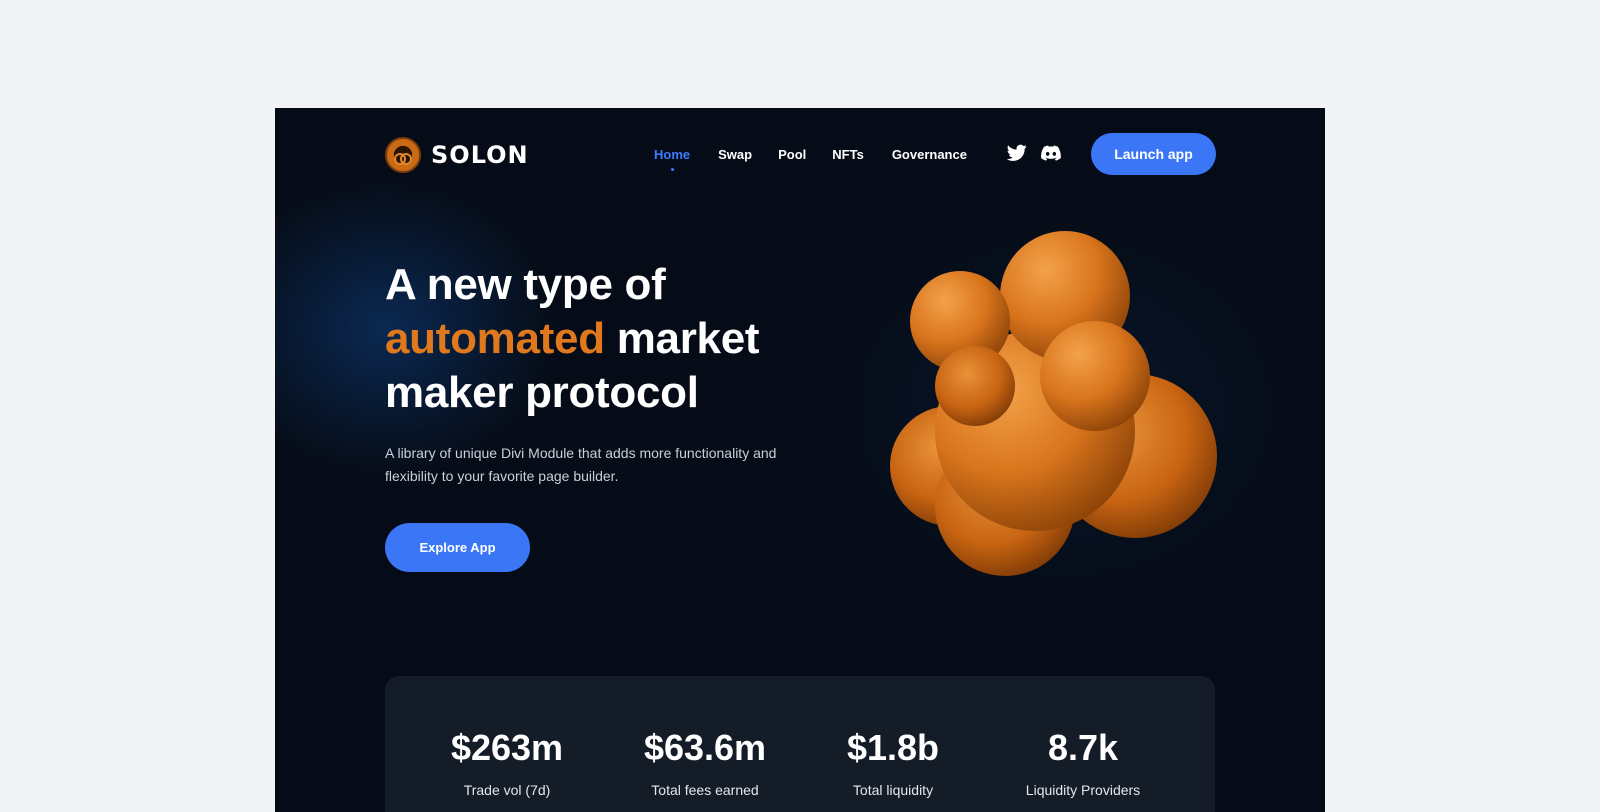 This screenshot has height=812, width=1600. Describe the element at coordinates (507, 747) in the screenshot. I see `stat-value: $263m` at that location.